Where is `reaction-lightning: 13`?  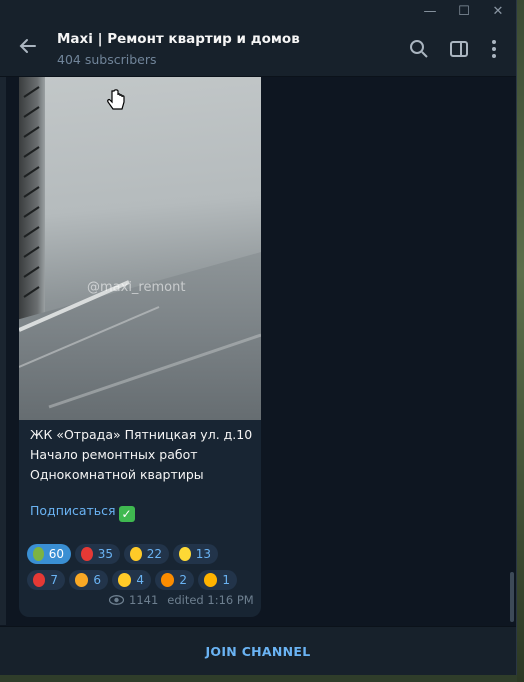
reaction-lightning: 13 is located at coordinates (195, 554).